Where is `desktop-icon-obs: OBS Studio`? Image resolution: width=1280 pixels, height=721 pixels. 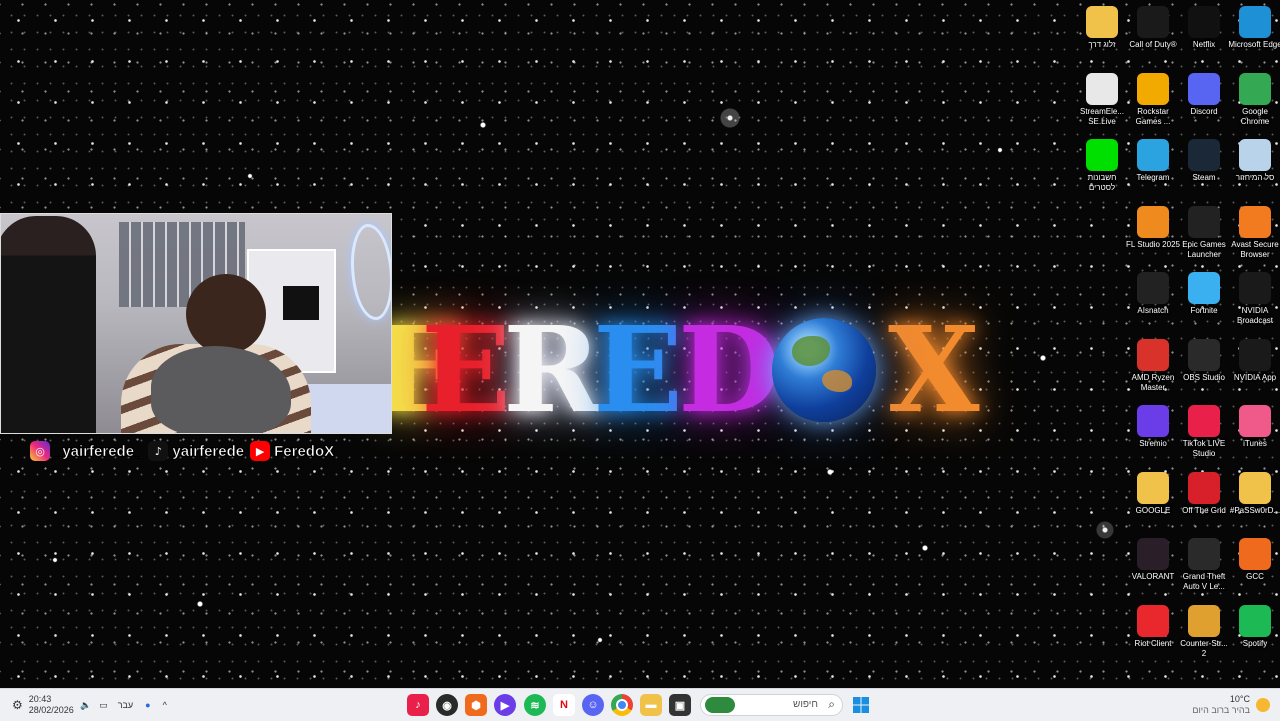
desktop-icon-obs: OBS Studio is located at coordinates (1204, 361).